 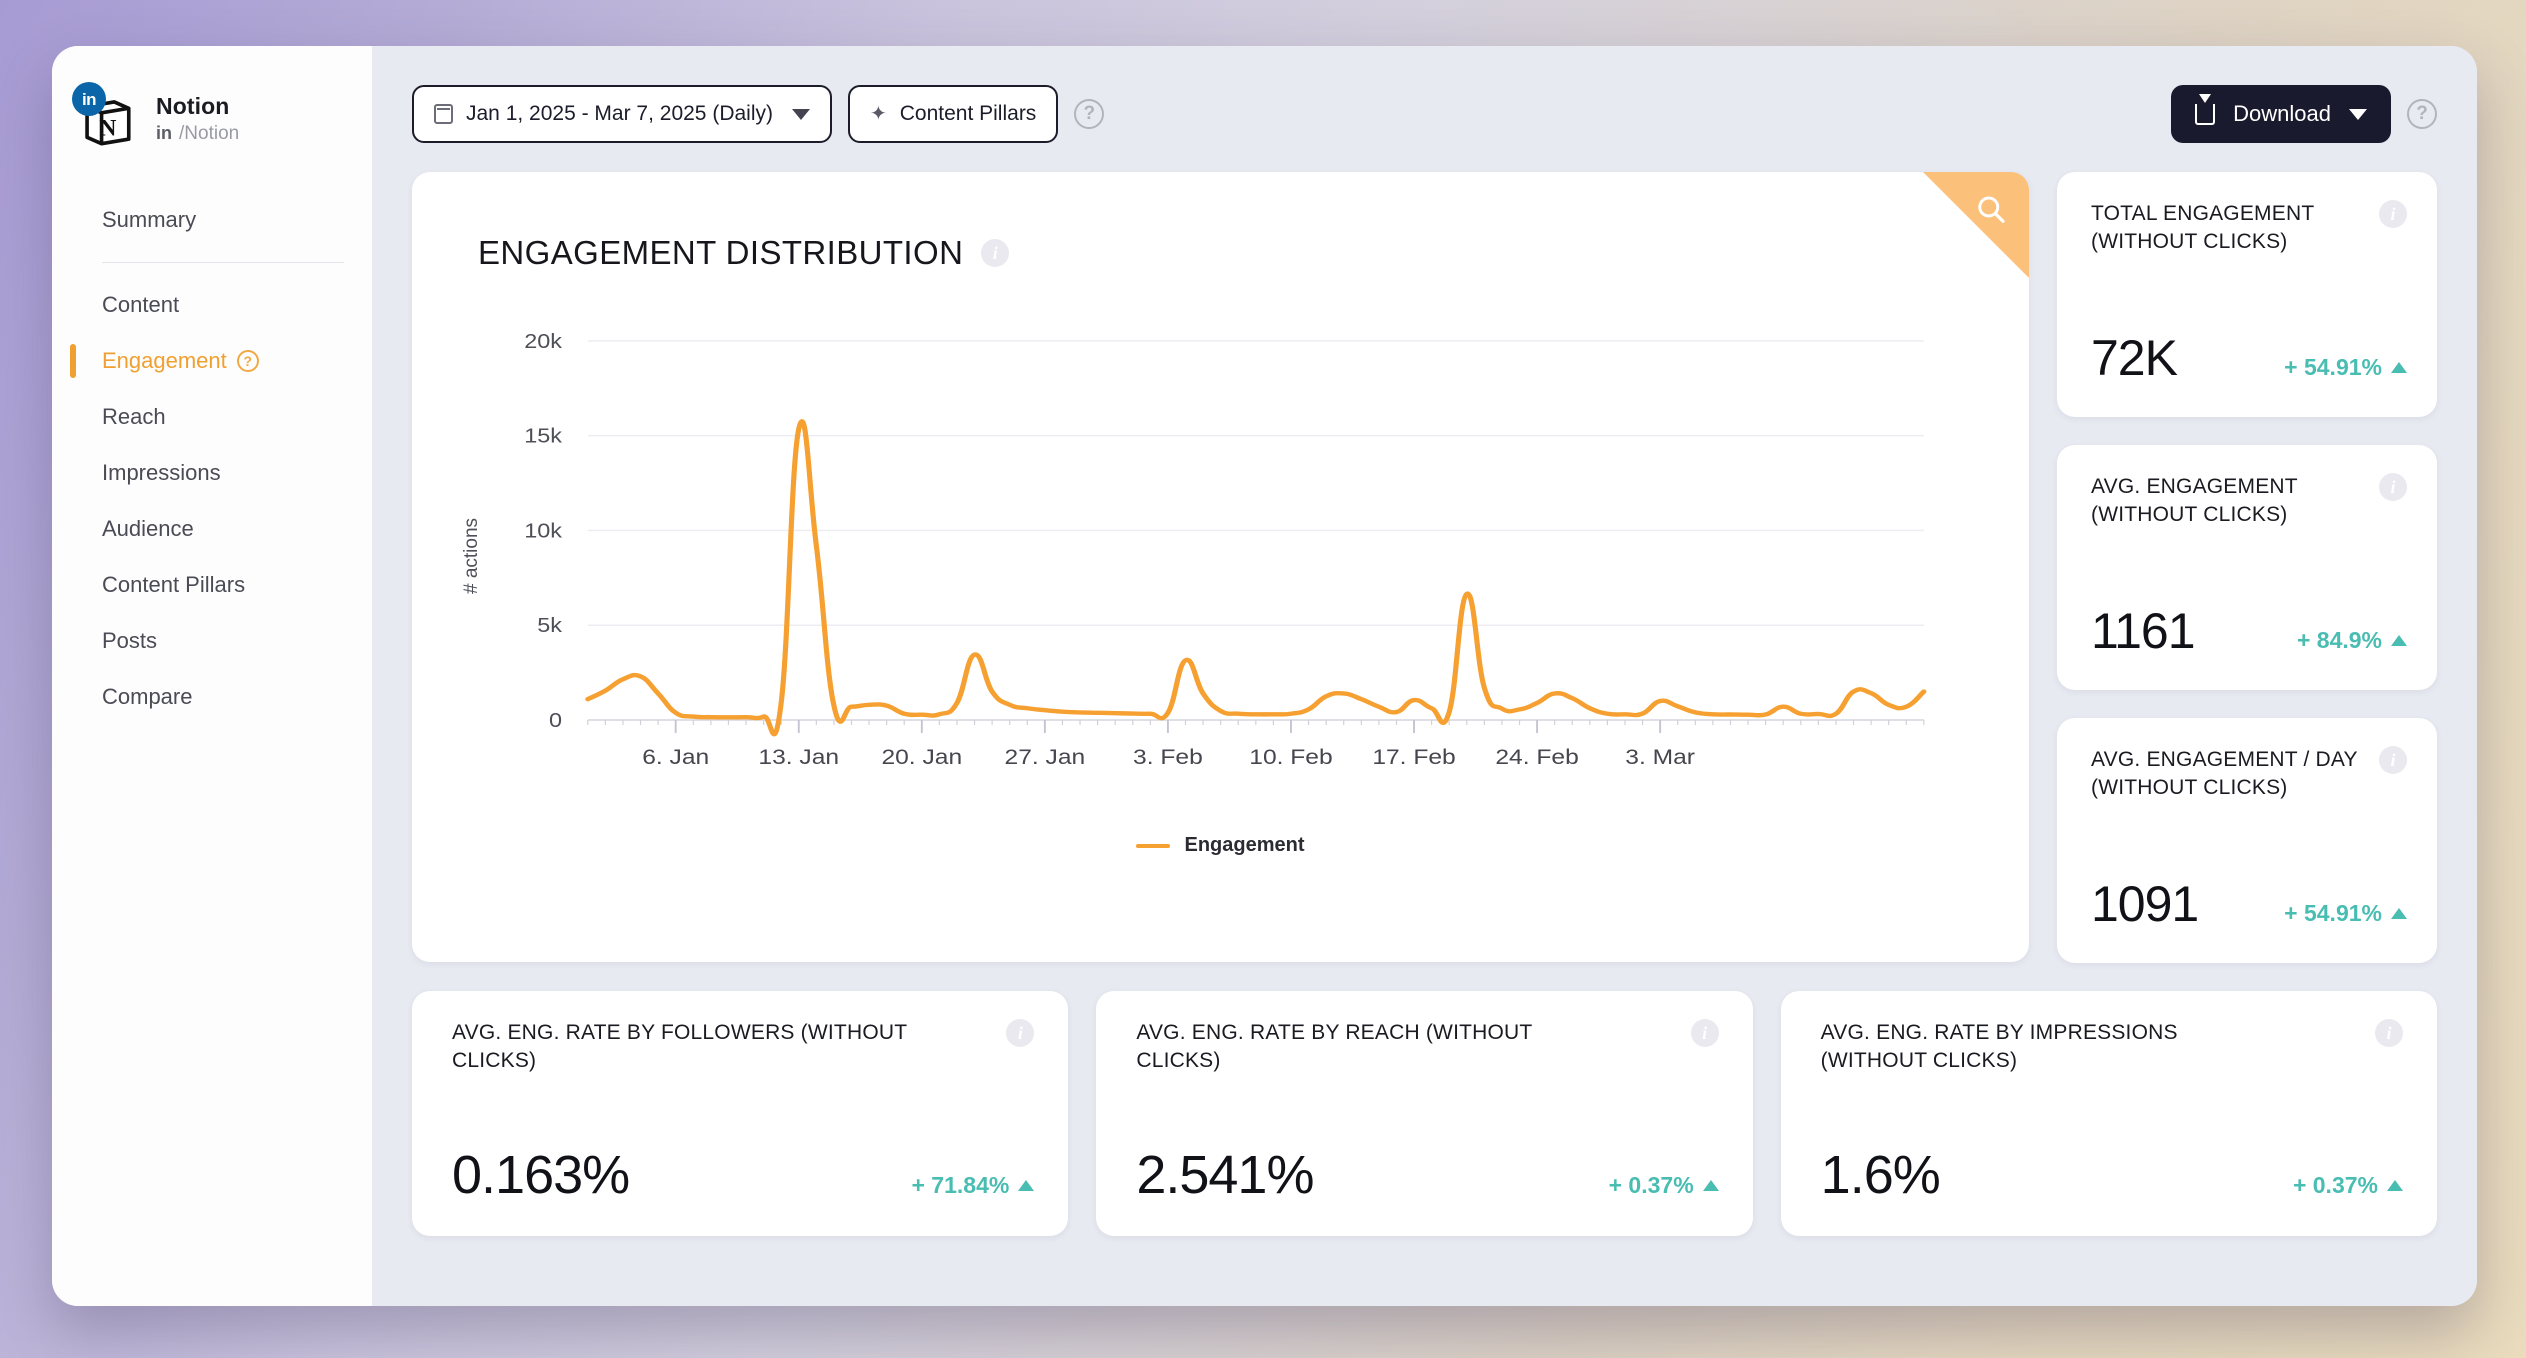 What do you see at coordinates (148, 528) in the screenshot?
I see `sidebar-item-label: Audience` at bounding box center [148, 528].